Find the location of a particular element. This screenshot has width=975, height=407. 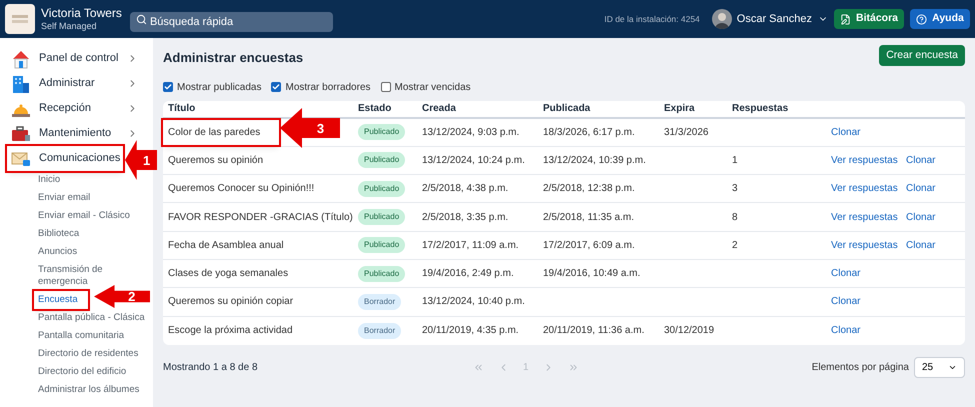

survey-title: Queremos su opinión is located at coordinates (216, 160).